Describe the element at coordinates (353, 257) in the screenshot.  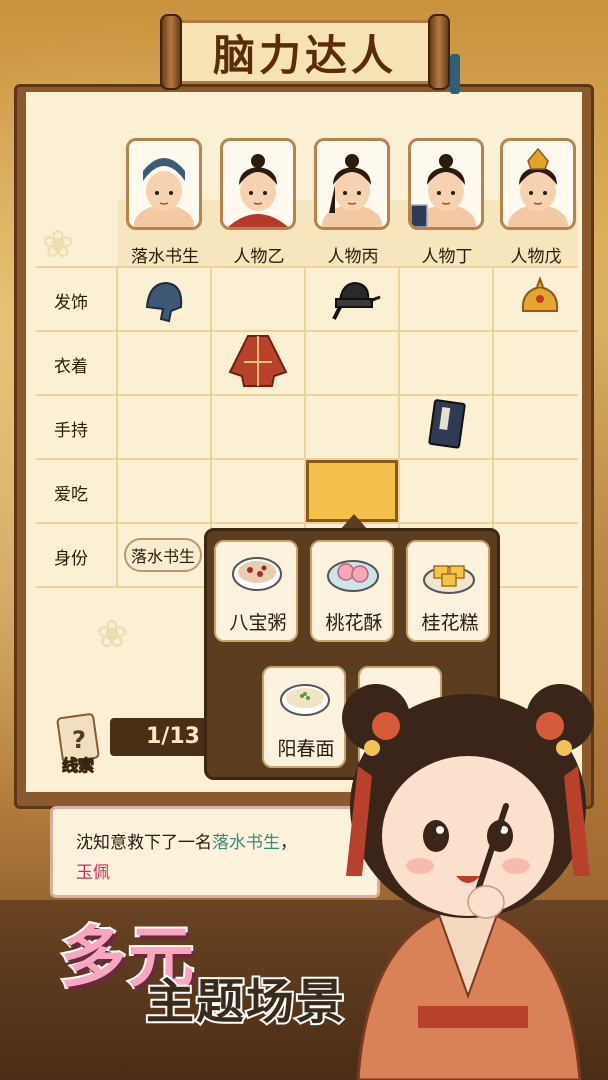
I see `character-name: 人物丙` at that location.